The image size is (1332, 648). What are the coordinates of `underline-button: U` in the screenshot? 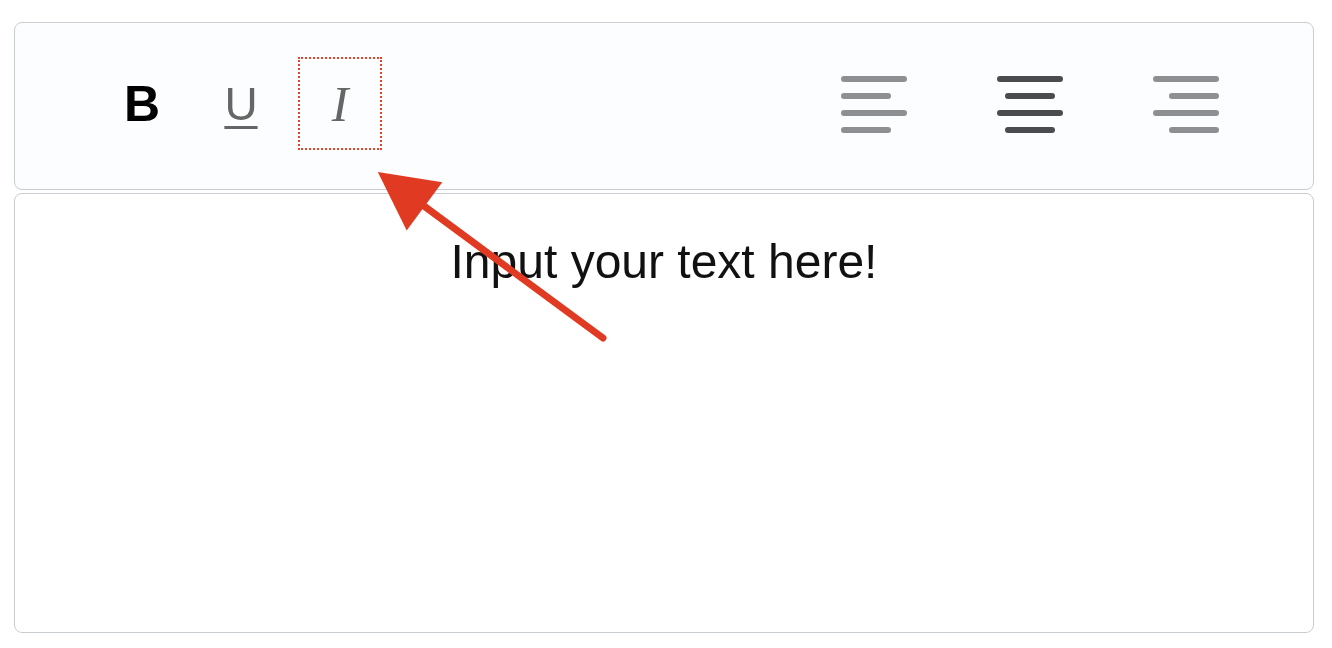 It's located at (241, 103).